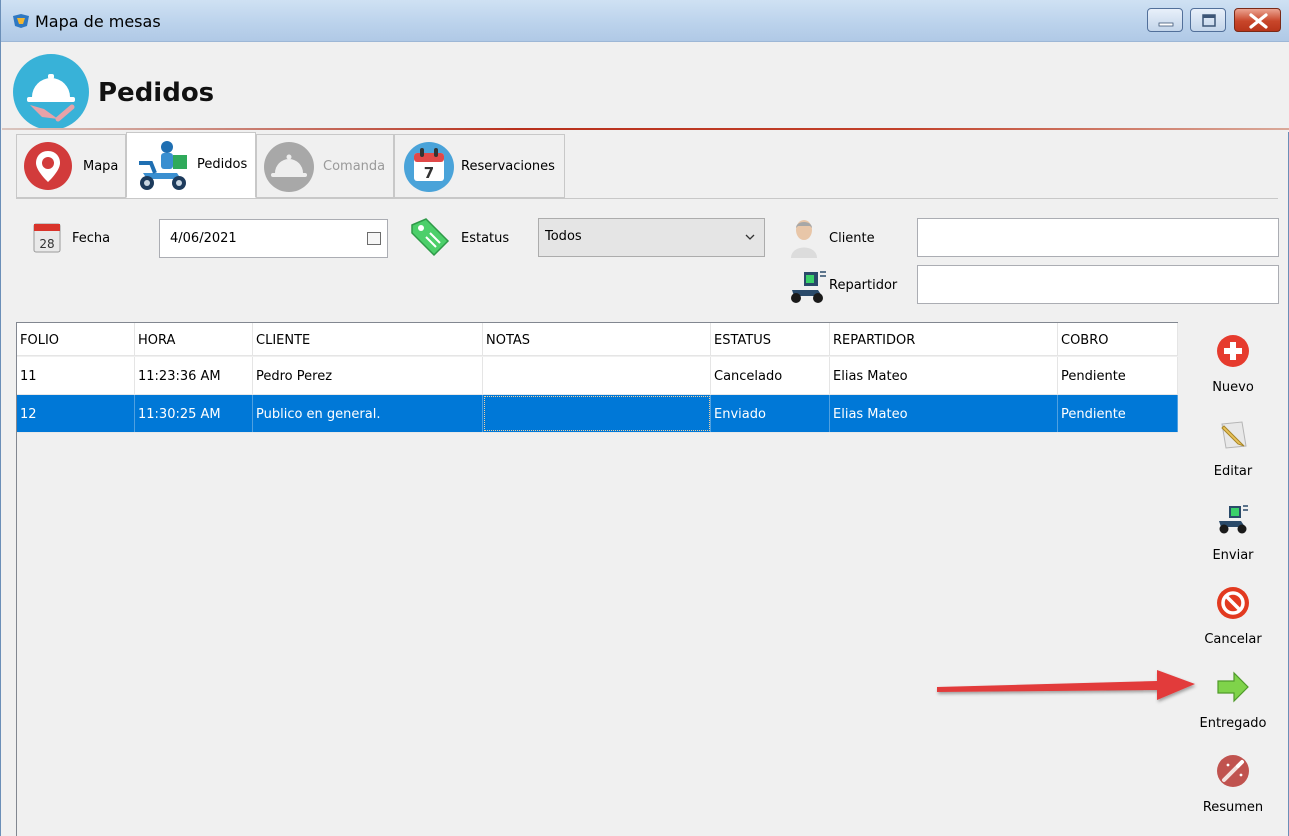  What do you see at coordinates (194, 413) in the screenshot?
I see `cell-hora: 11:30:25 AM` at bounding box center [194, 413].